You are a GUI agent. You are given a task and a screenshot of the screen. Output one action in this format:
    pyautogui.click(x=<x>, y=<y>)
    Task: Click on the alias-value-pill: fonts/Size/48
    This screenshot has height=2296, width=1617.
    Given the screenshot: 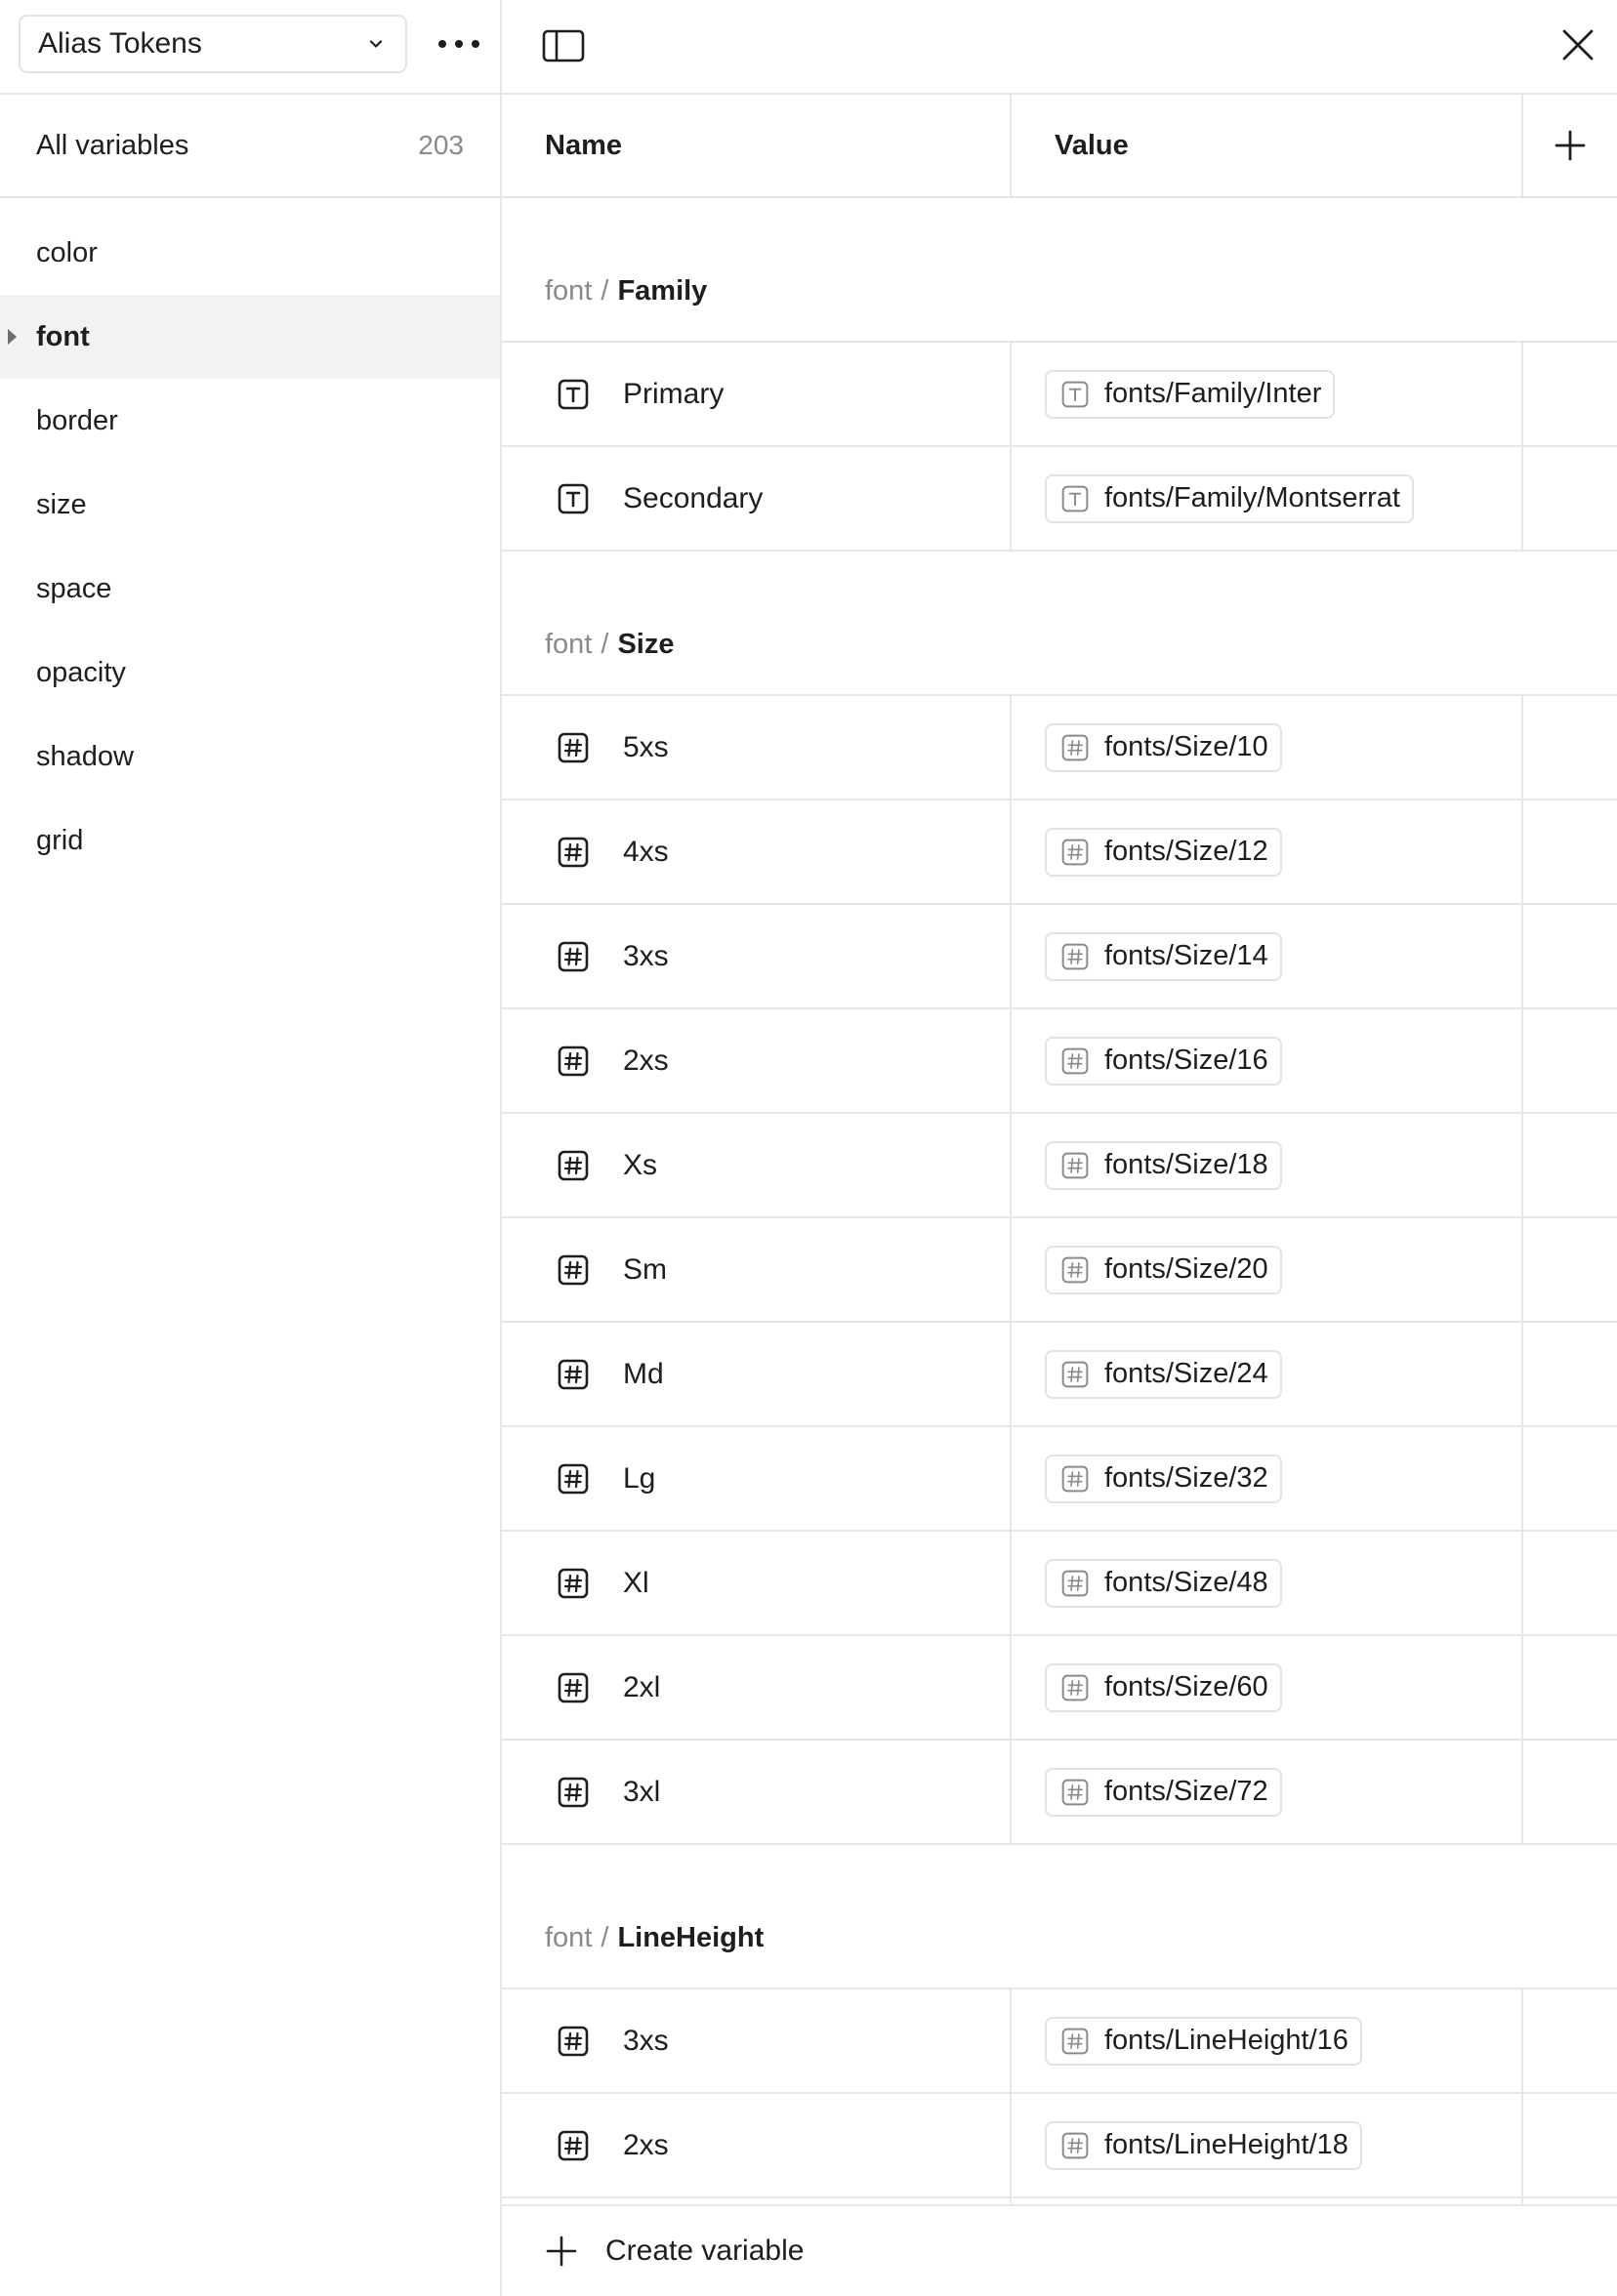 What is the action you would take?
    pyautogui.click(x=1164, y=1583)
    